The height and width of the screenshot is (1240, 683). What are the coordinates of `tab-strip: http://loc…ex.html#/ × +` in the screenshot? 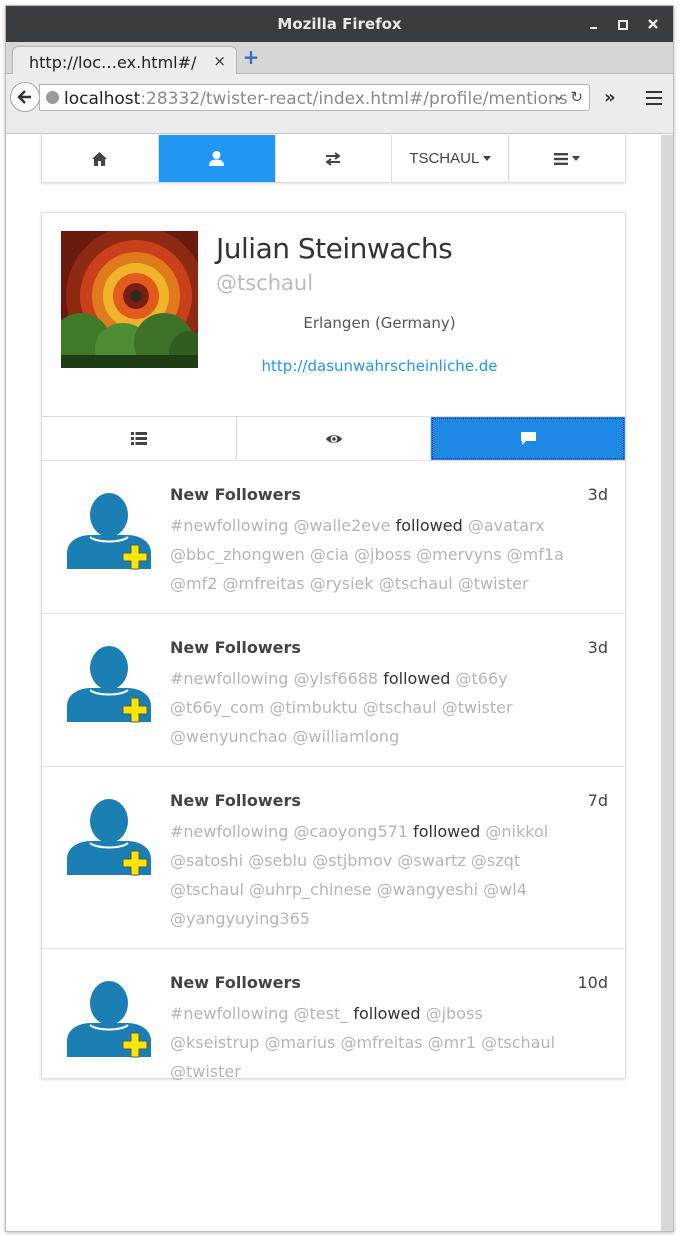 It's located at (339, 58).